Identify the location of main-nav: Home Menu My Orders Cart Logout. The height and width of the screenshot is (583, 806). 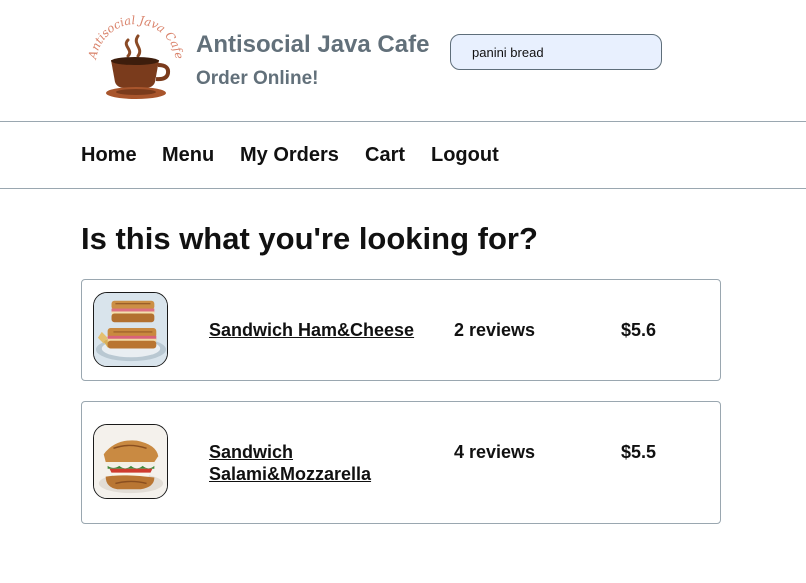
(403, 155).